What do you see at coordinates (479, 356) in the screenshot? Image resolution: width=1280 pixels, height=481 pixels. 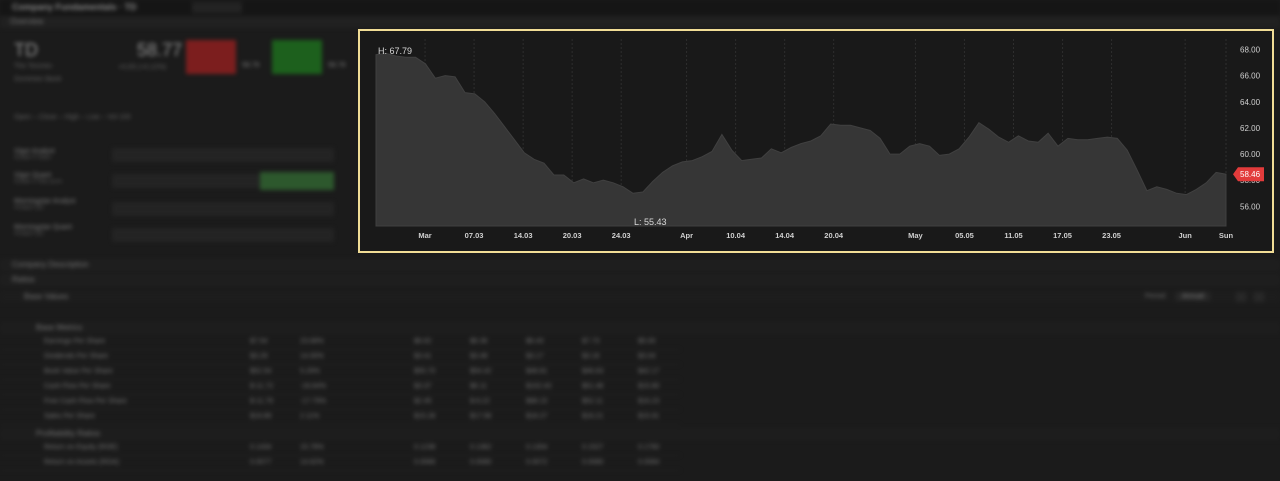 I see `table-cell: $3.48` at bounding box center [479, 356].